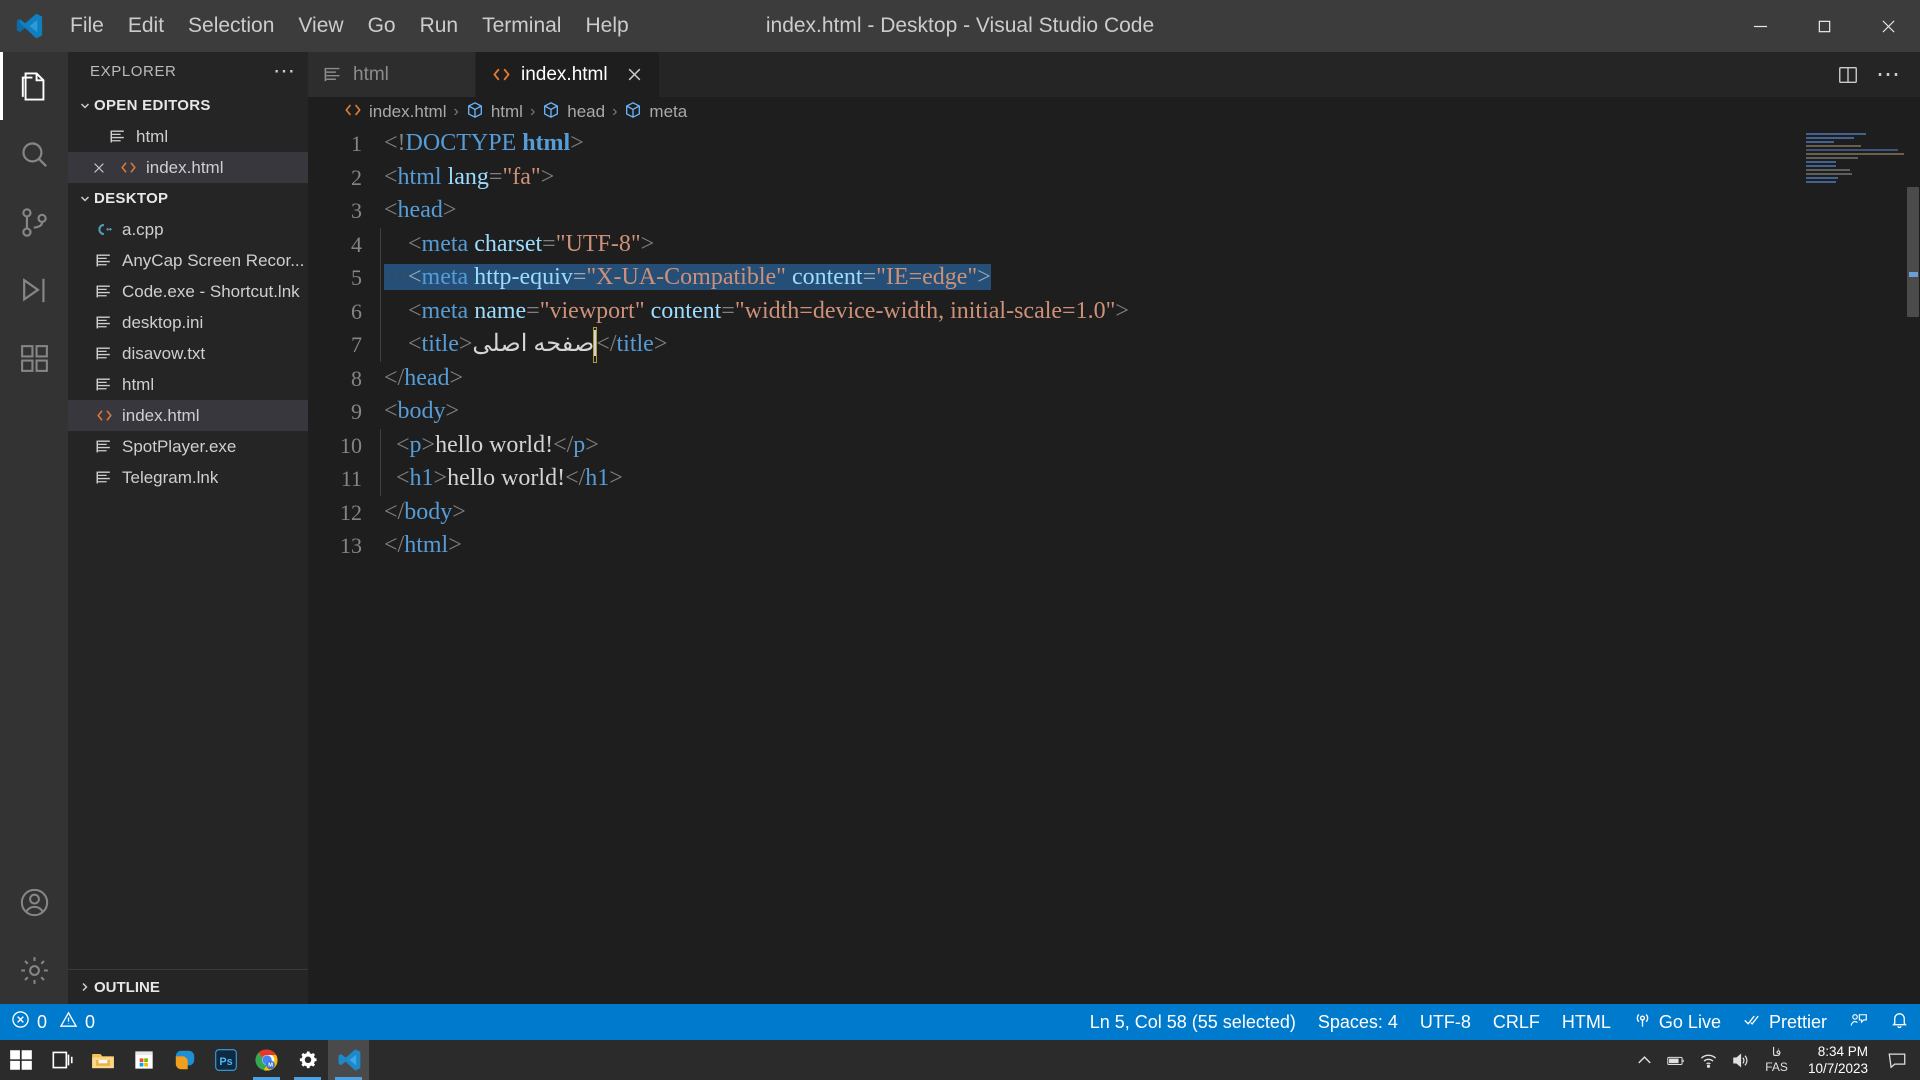 The image size is (1920, 1080). I want to click on section-outline: OUTLINE, so click(188, 987).